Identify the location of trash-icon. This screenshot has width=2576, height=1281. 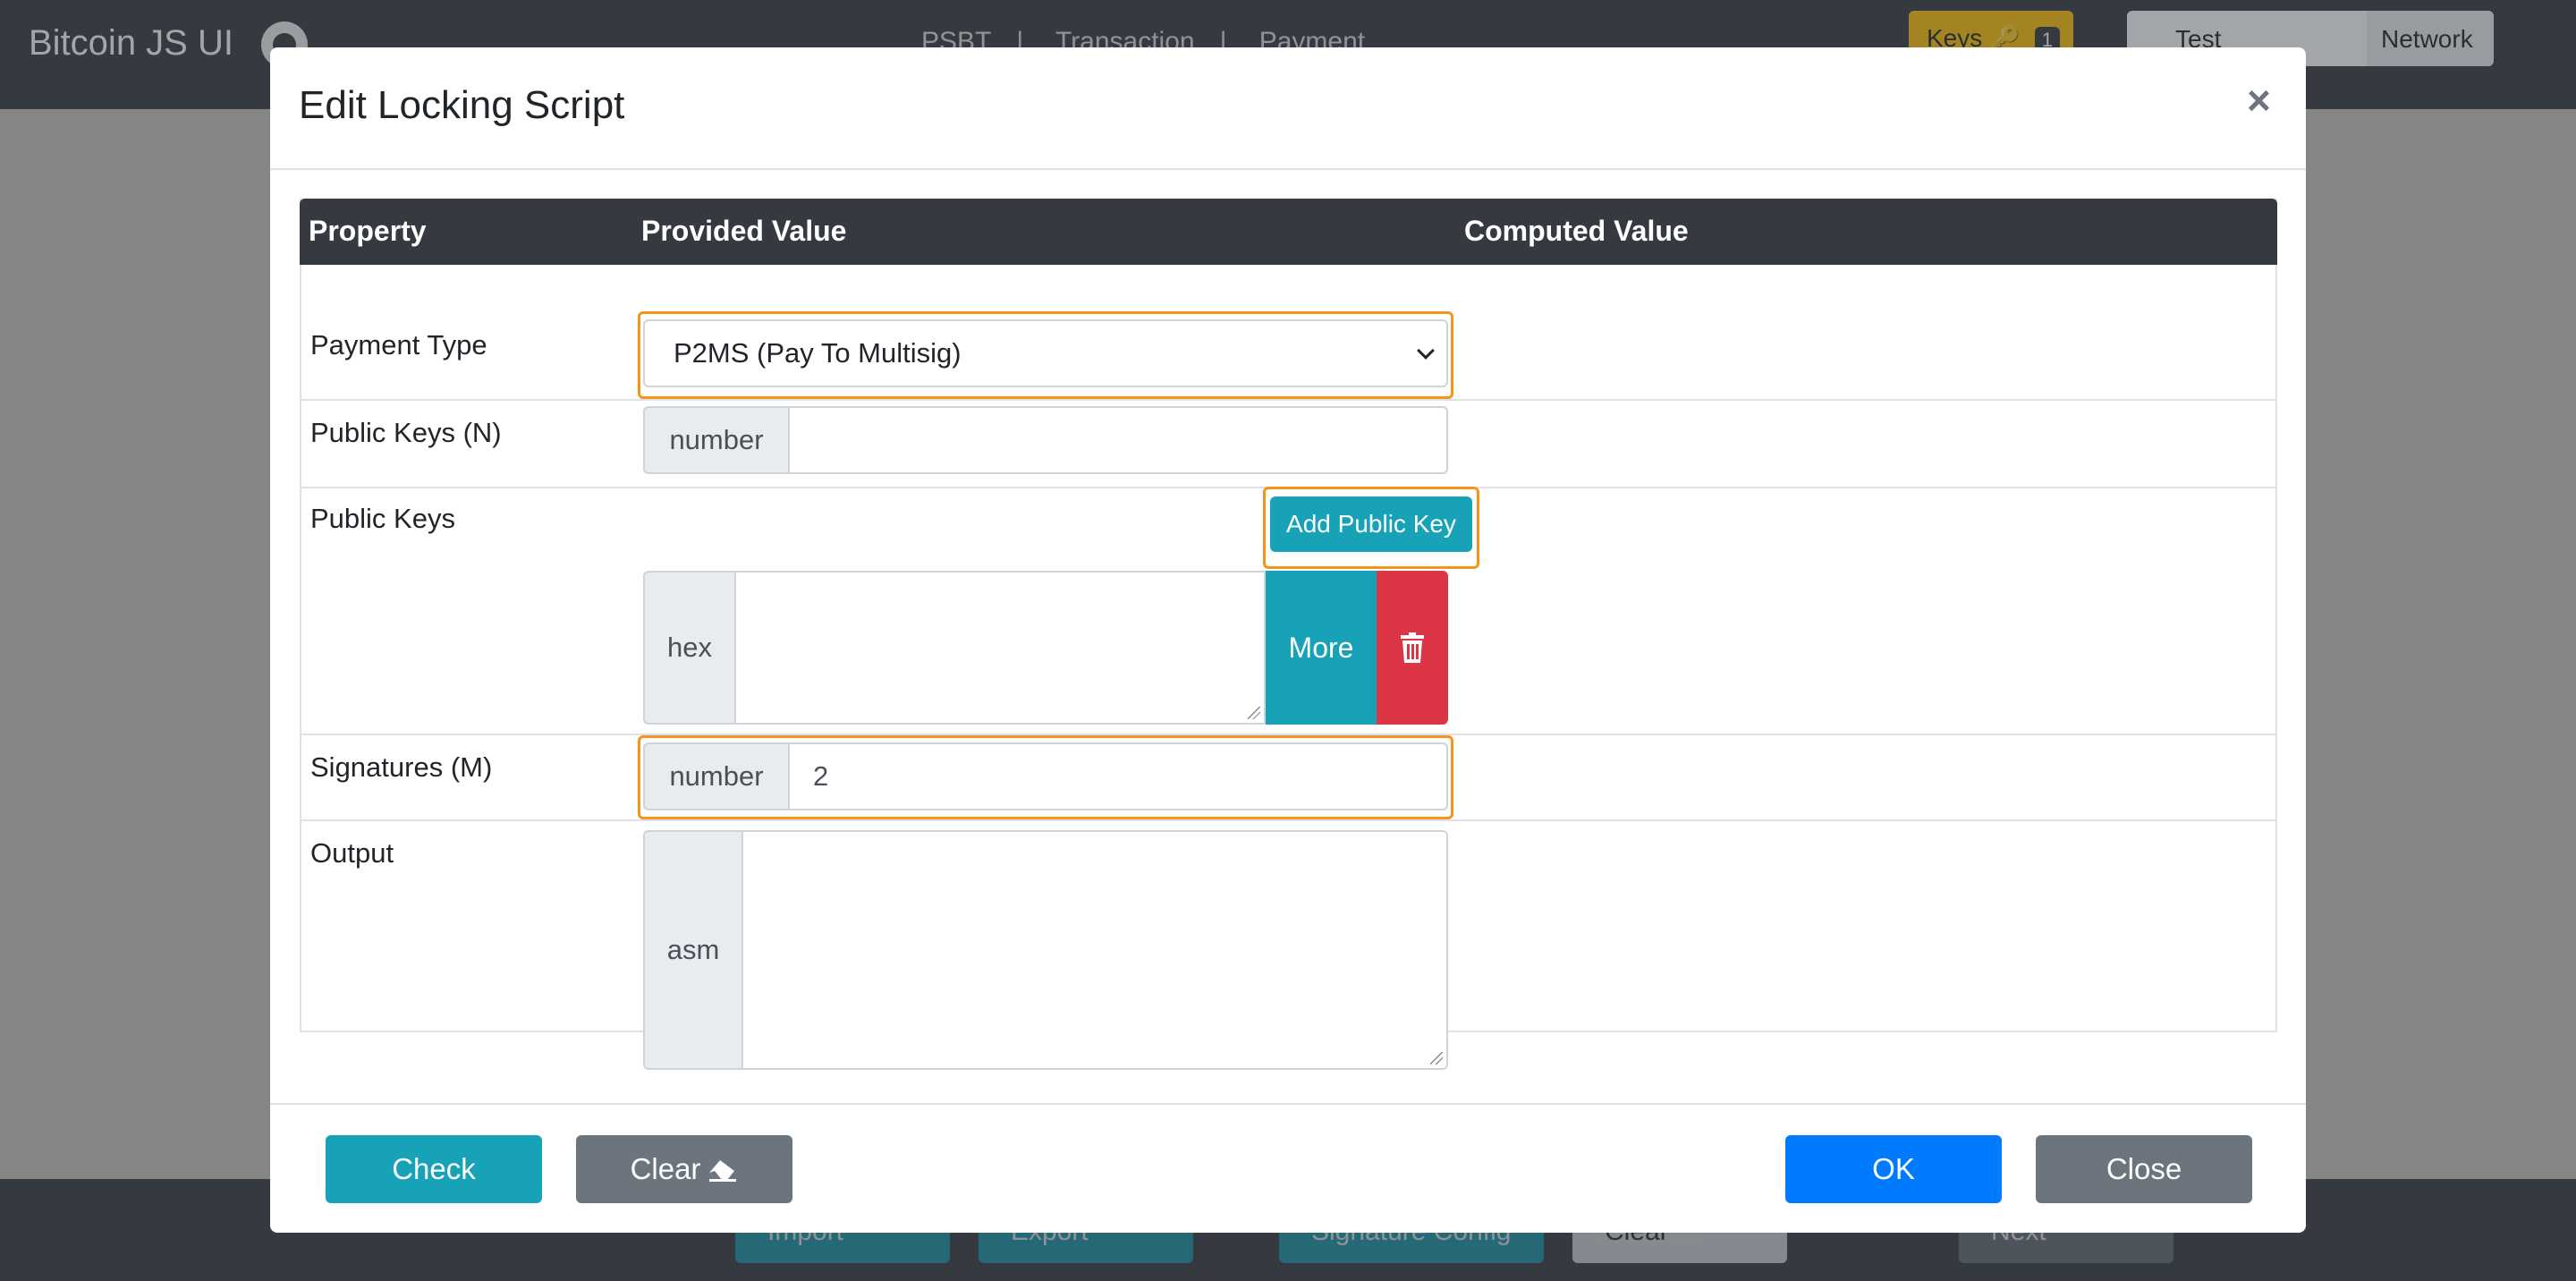
(1412, 647).